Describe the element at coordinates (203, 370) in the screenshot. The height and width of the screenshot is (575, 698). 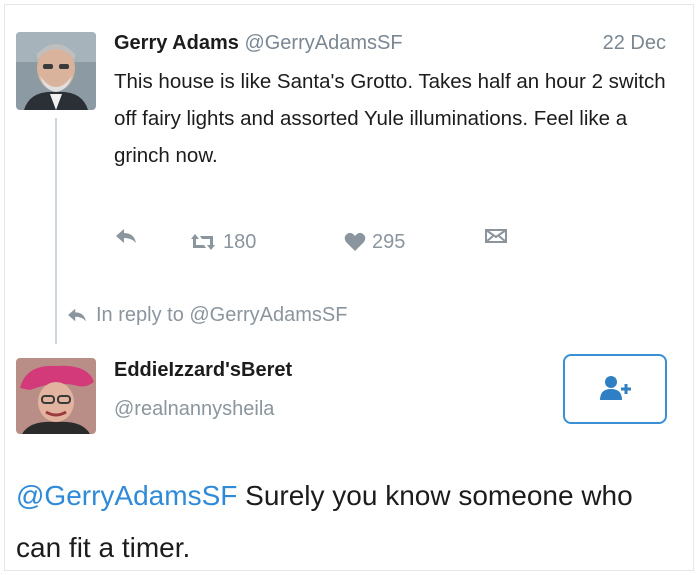
I see `reply-author-name: EddieIzzard'sBeret` at that location.